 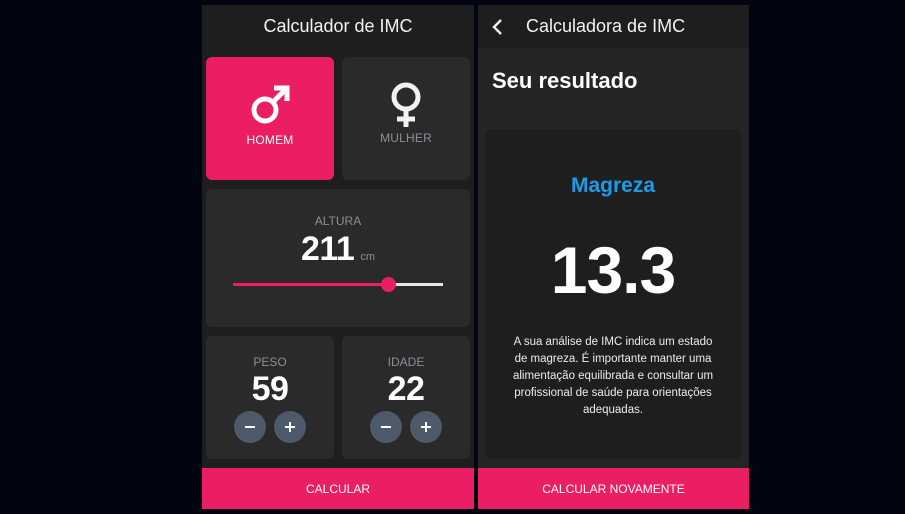 I want to click on result-heading: Seu resultado, so click(x=565, y=80).